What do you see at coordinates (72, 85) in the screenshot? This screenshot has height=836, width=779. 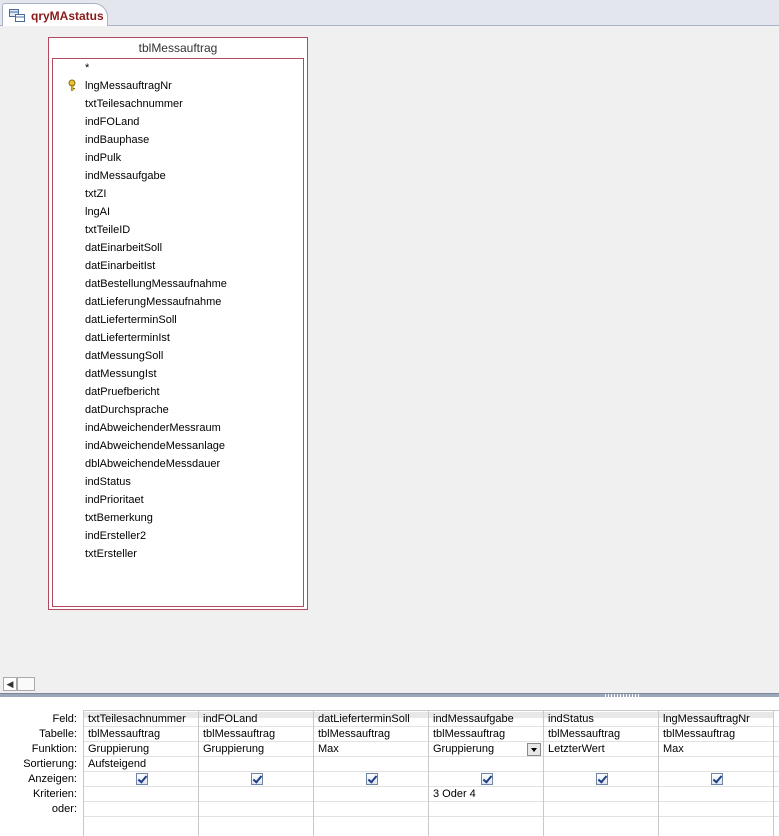 I see `primary-key-icon` at bounding box center [72, 85].